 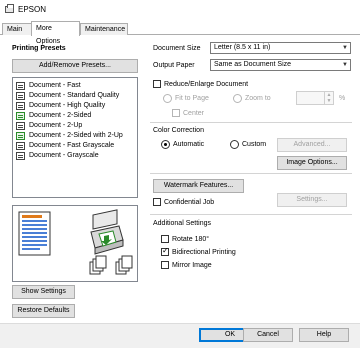 I want to click on output-paper-select: Same as Document Size ▼, so click(x=280, y=65).